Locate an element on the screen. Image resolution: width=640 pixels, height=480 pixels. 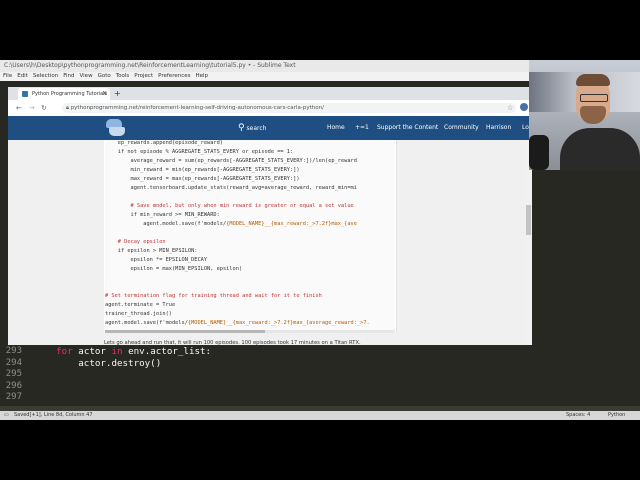
python-favicon-icon is located at coordinates (25, 94).